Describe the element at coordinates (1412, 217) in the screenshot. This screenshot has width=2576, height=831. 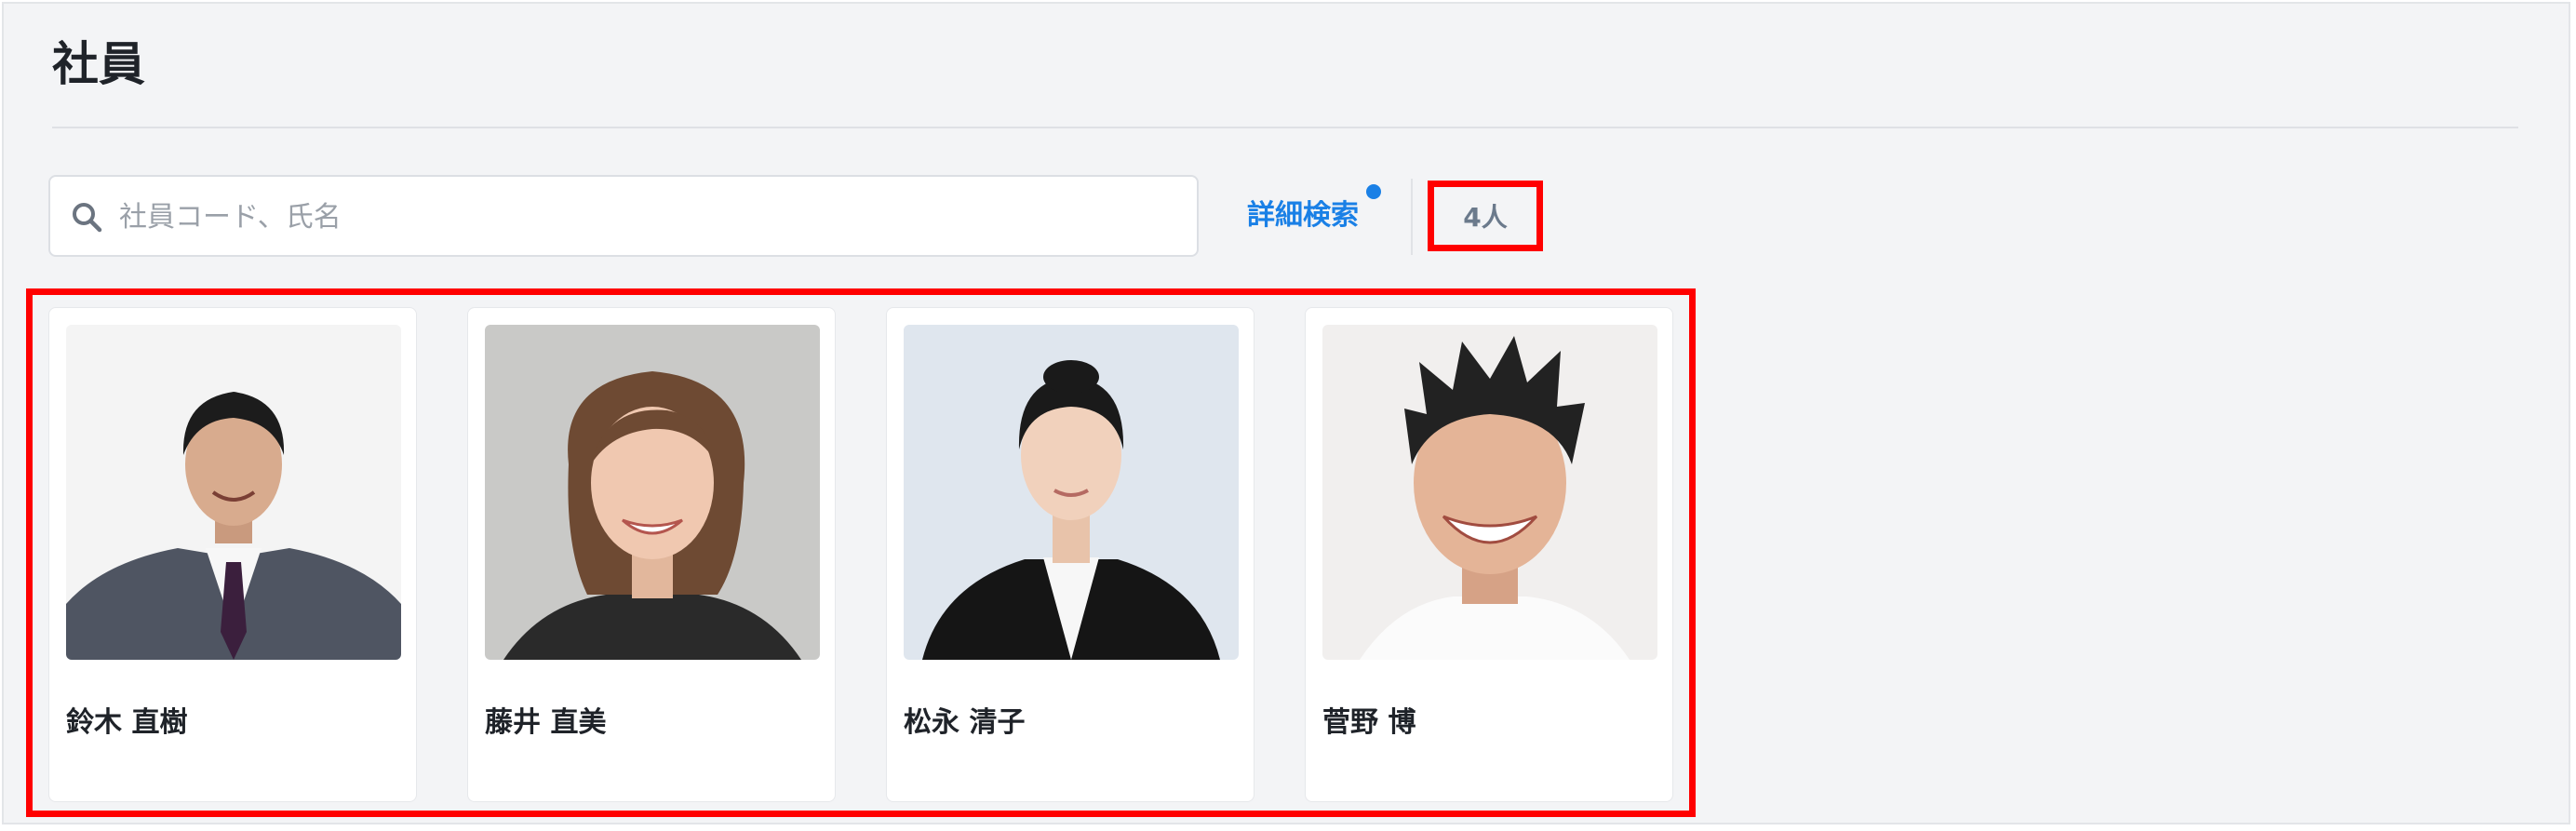
I see `toolbar-separator` at that location.